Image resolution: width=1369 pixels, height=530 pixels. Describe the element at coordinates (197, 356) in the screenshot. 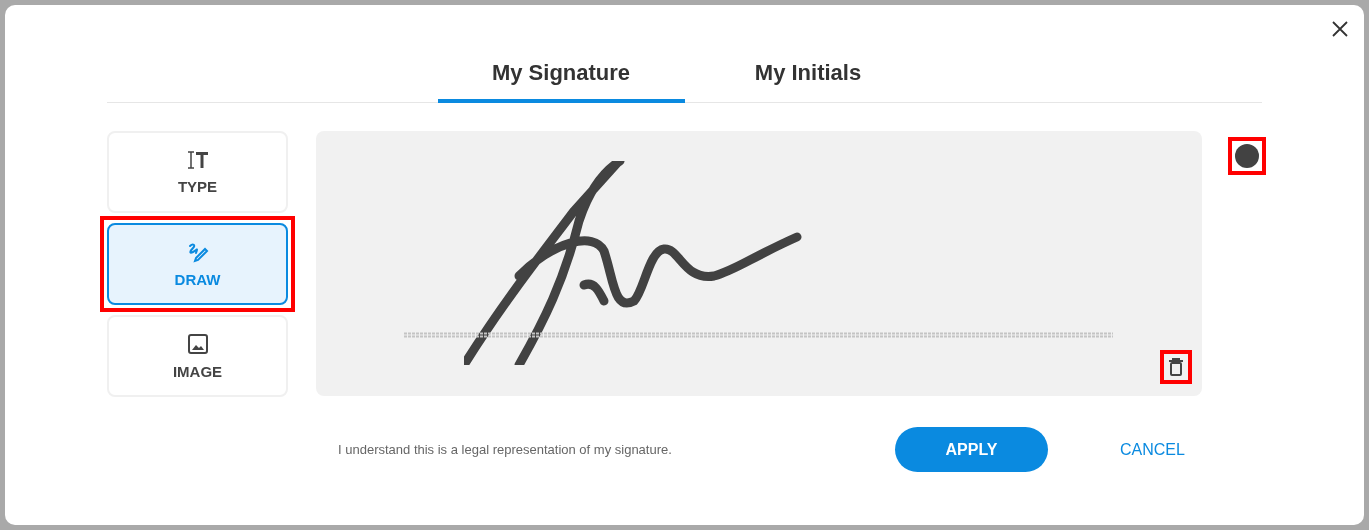

I see `mode-option: IMAGE` at that location.